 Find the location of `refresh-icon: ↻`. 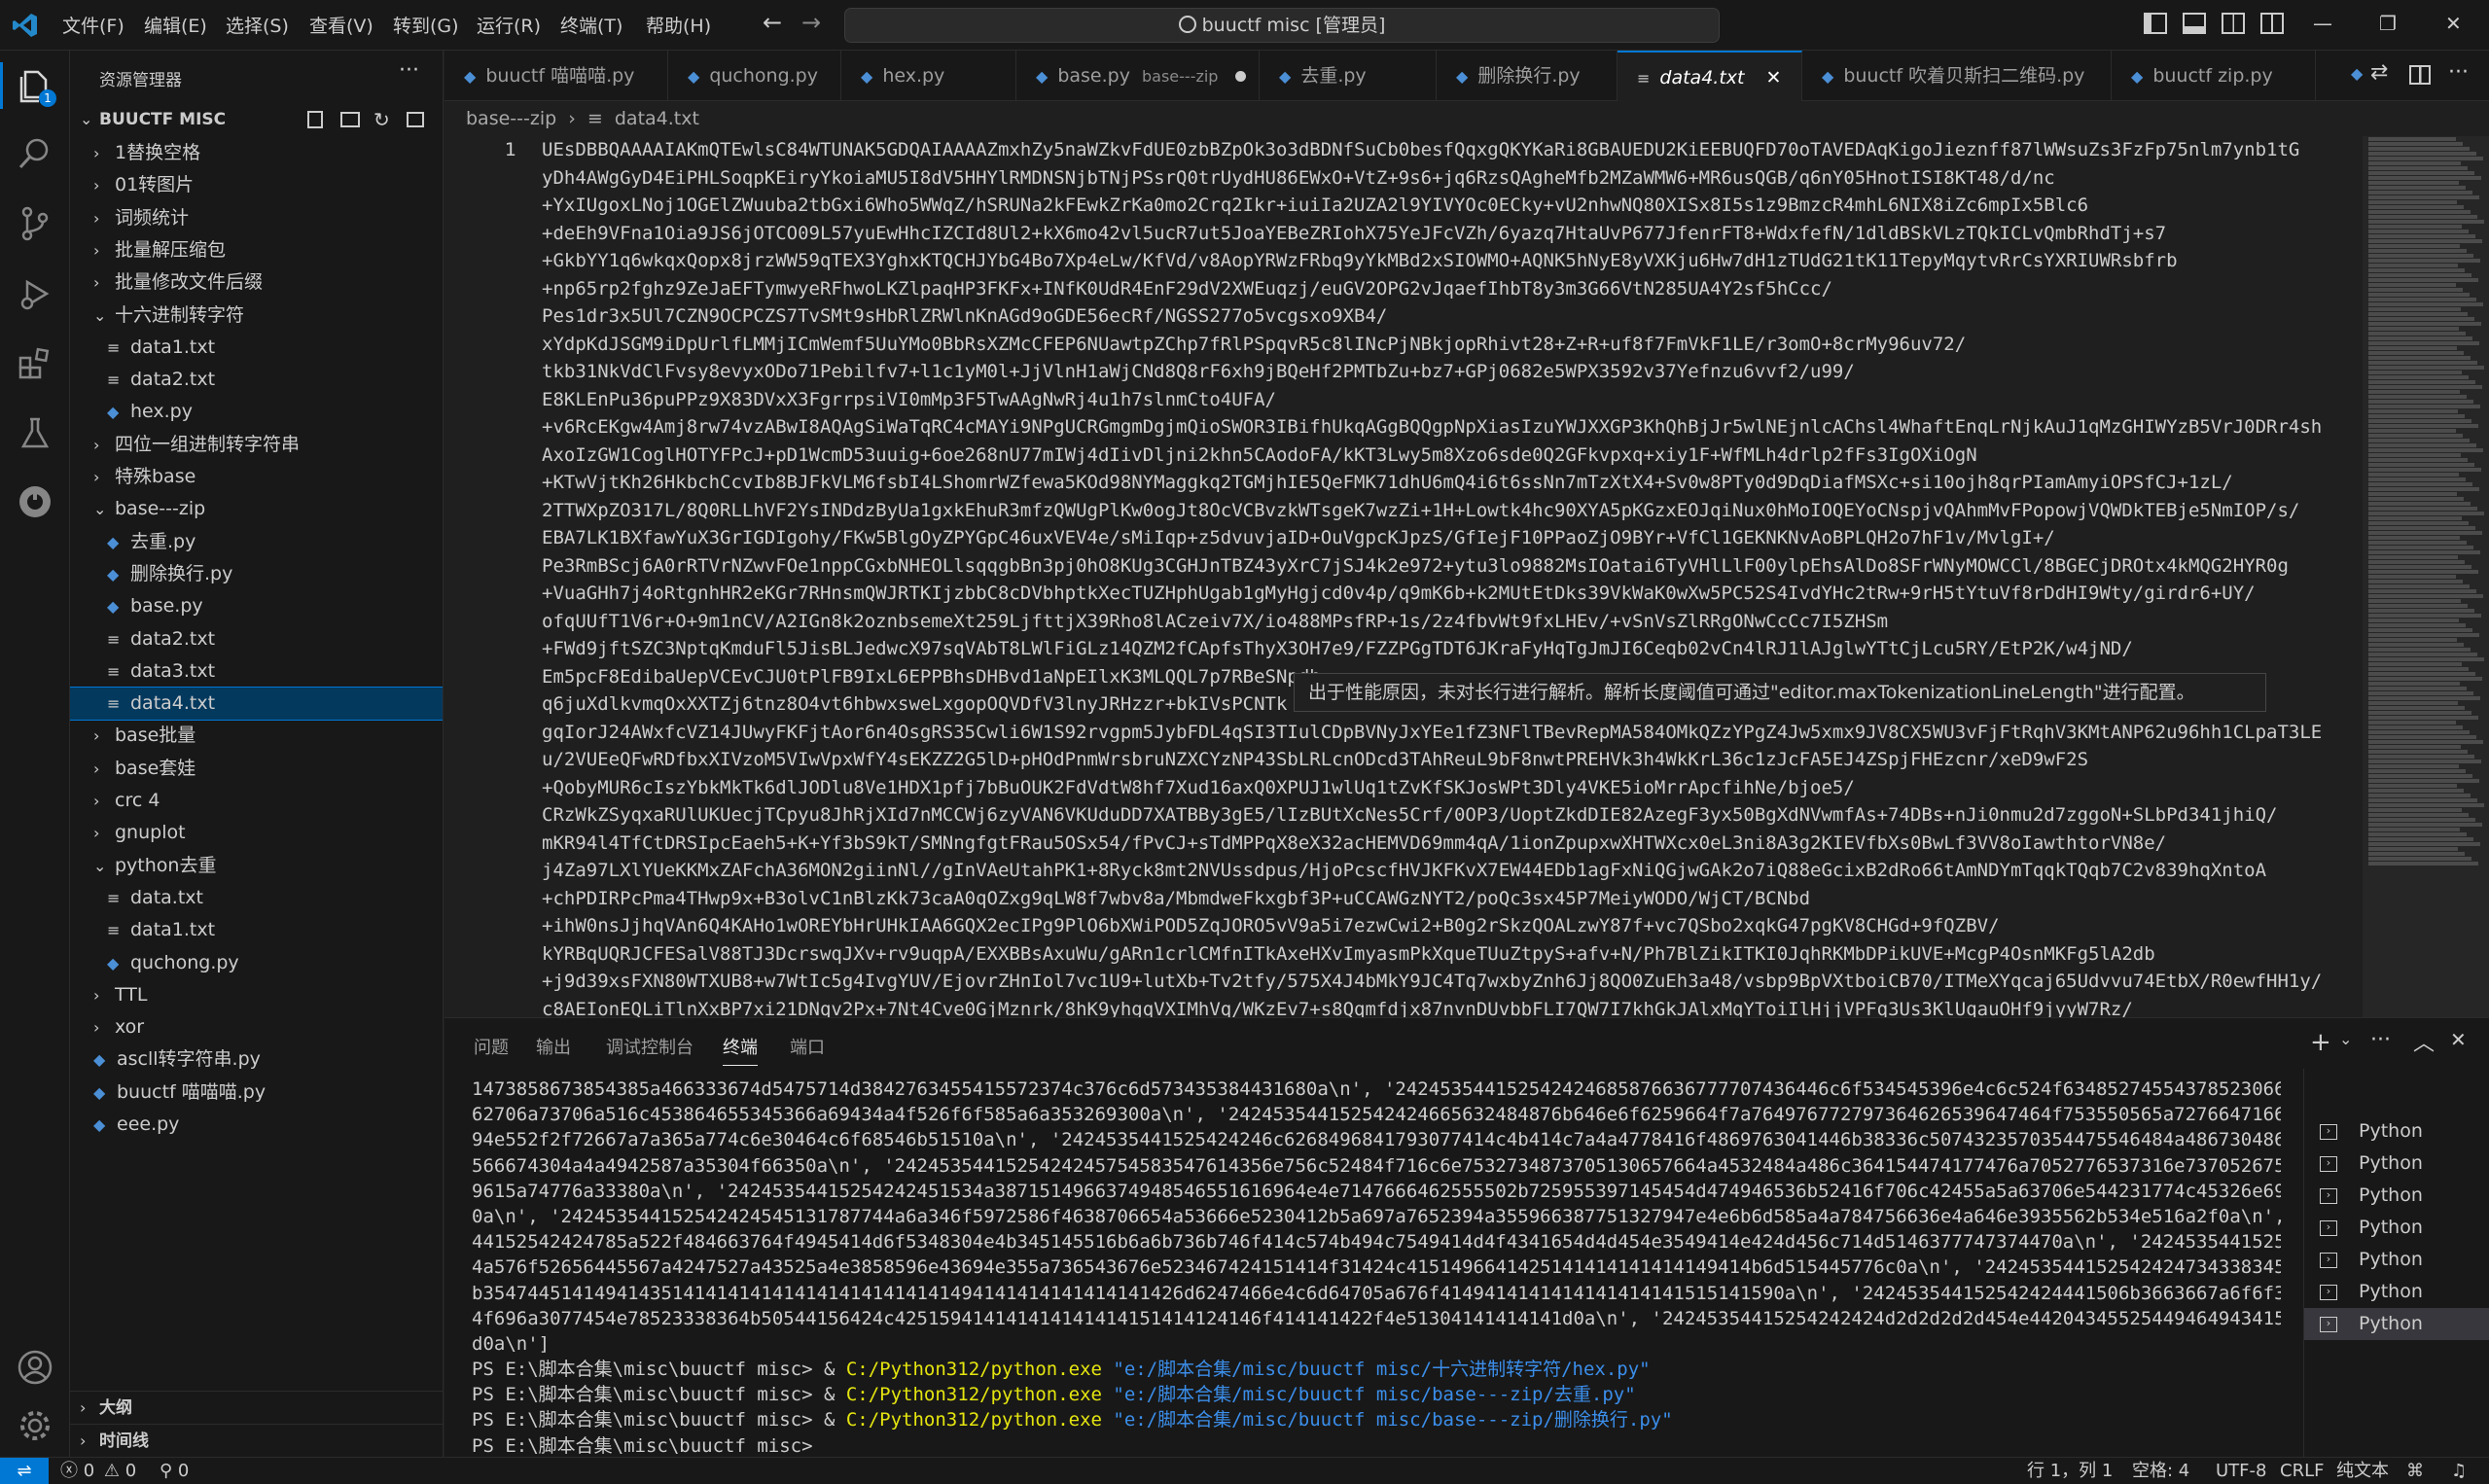

refresh-icon: ↻ is located at coordinates (381, 120).